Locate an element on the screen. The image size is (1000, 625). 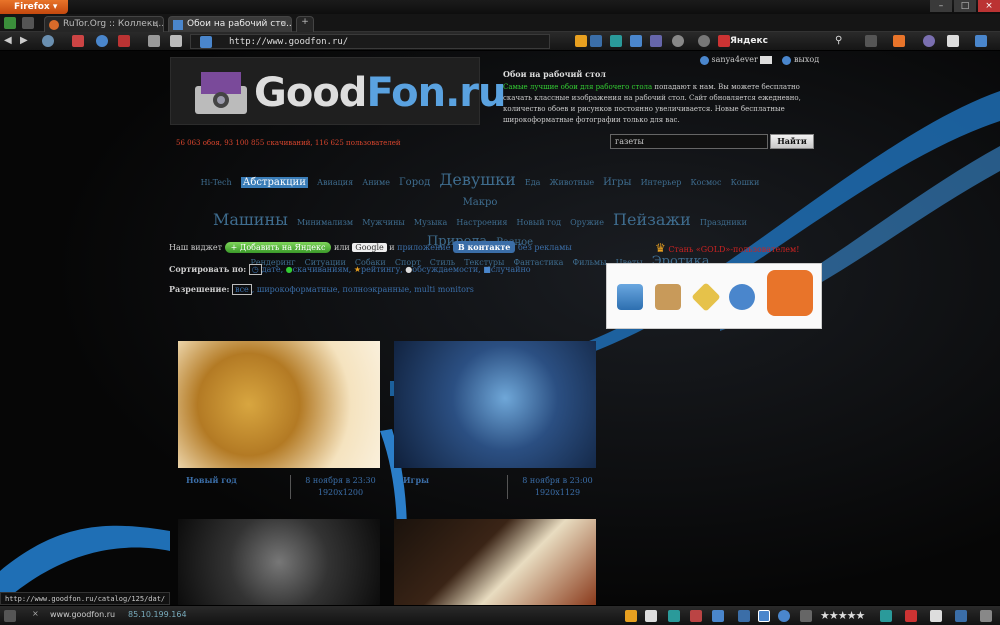
search-icon: ⚲ is located at coordinates (841, 41).